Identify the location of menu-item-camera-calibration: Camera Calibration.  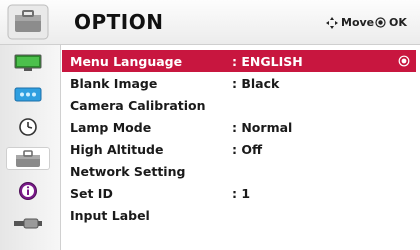
(239, 105).